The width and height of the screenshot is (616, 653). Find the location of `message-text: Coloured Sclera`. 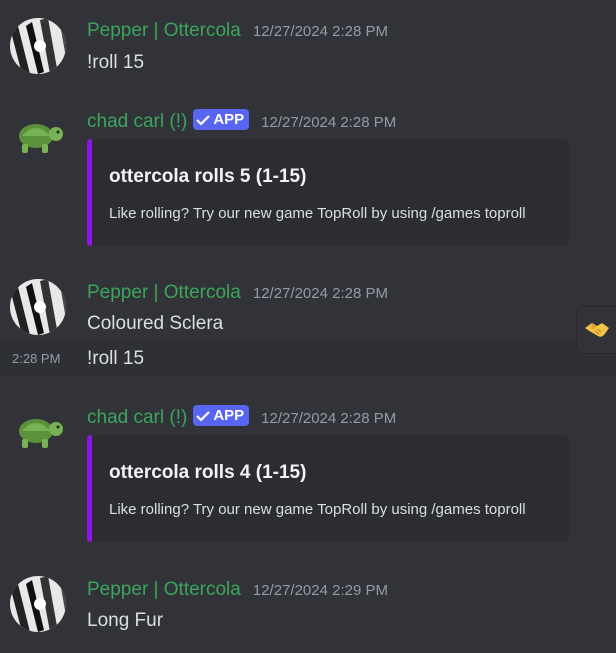

message-text: Coloured Sclera is located at coordinates (155, 323).